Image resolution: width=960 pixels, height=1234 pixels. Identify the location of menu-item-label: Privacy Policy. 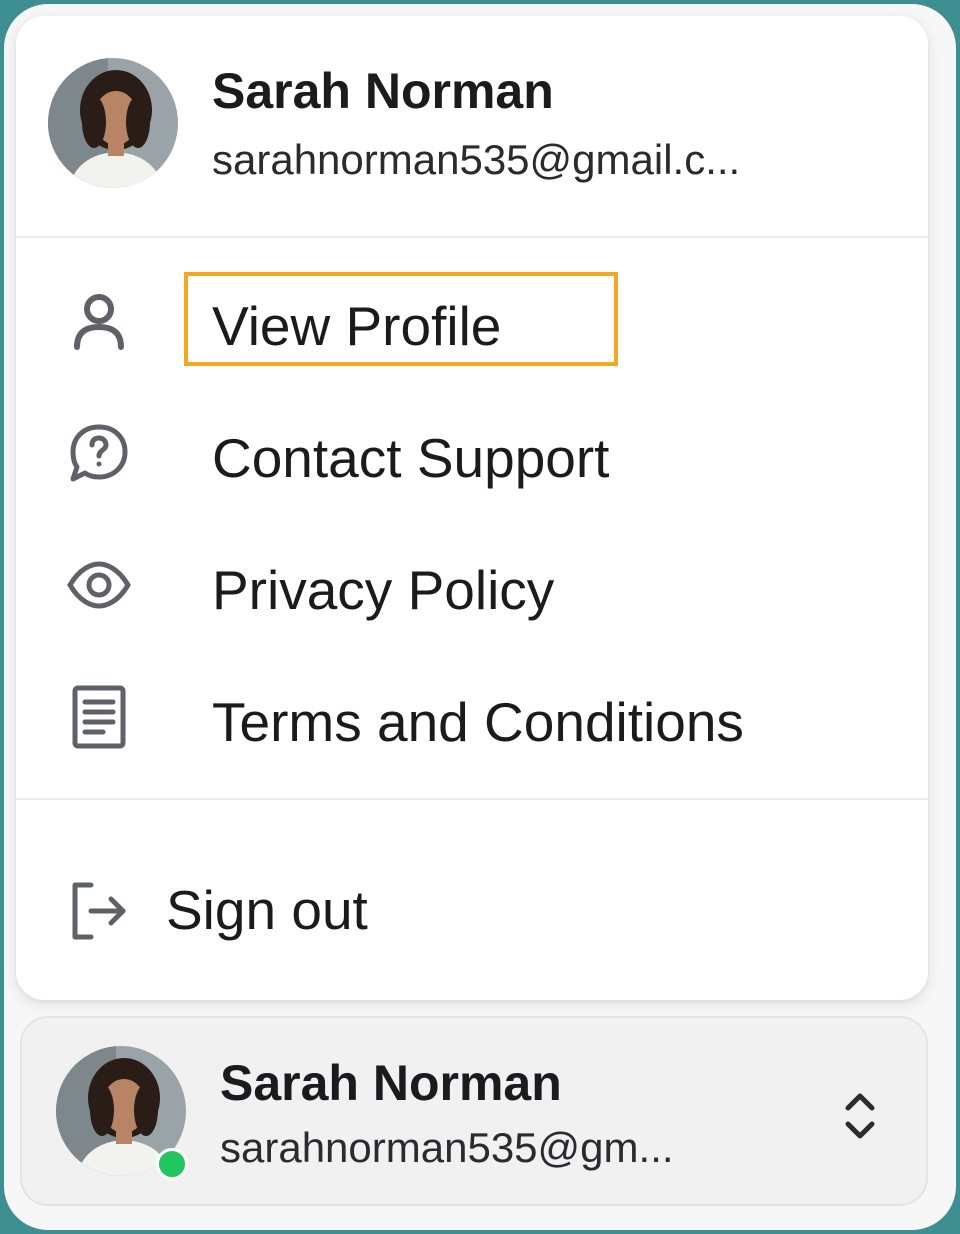
(383, 590).